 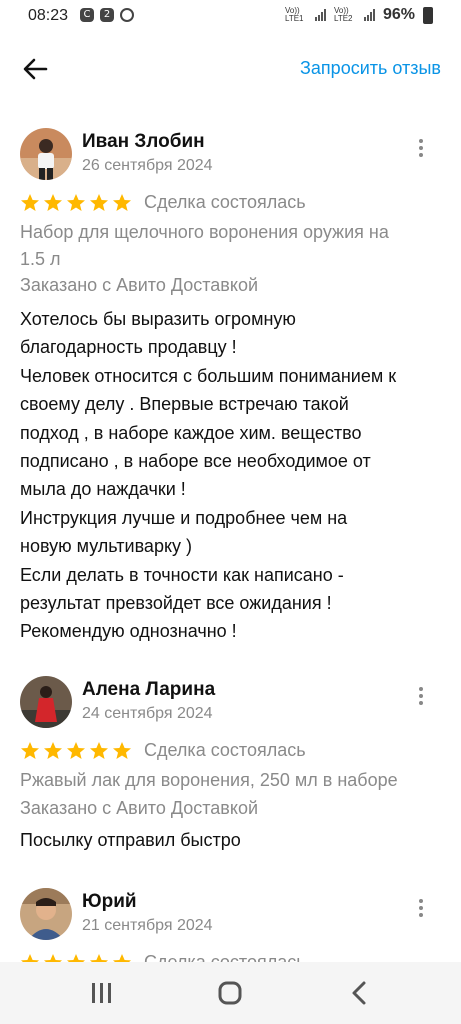 What do you see at coordinates (35, 69) in the screenshot?
I see `back-arrow-icon` at bounding box center [35, 69].